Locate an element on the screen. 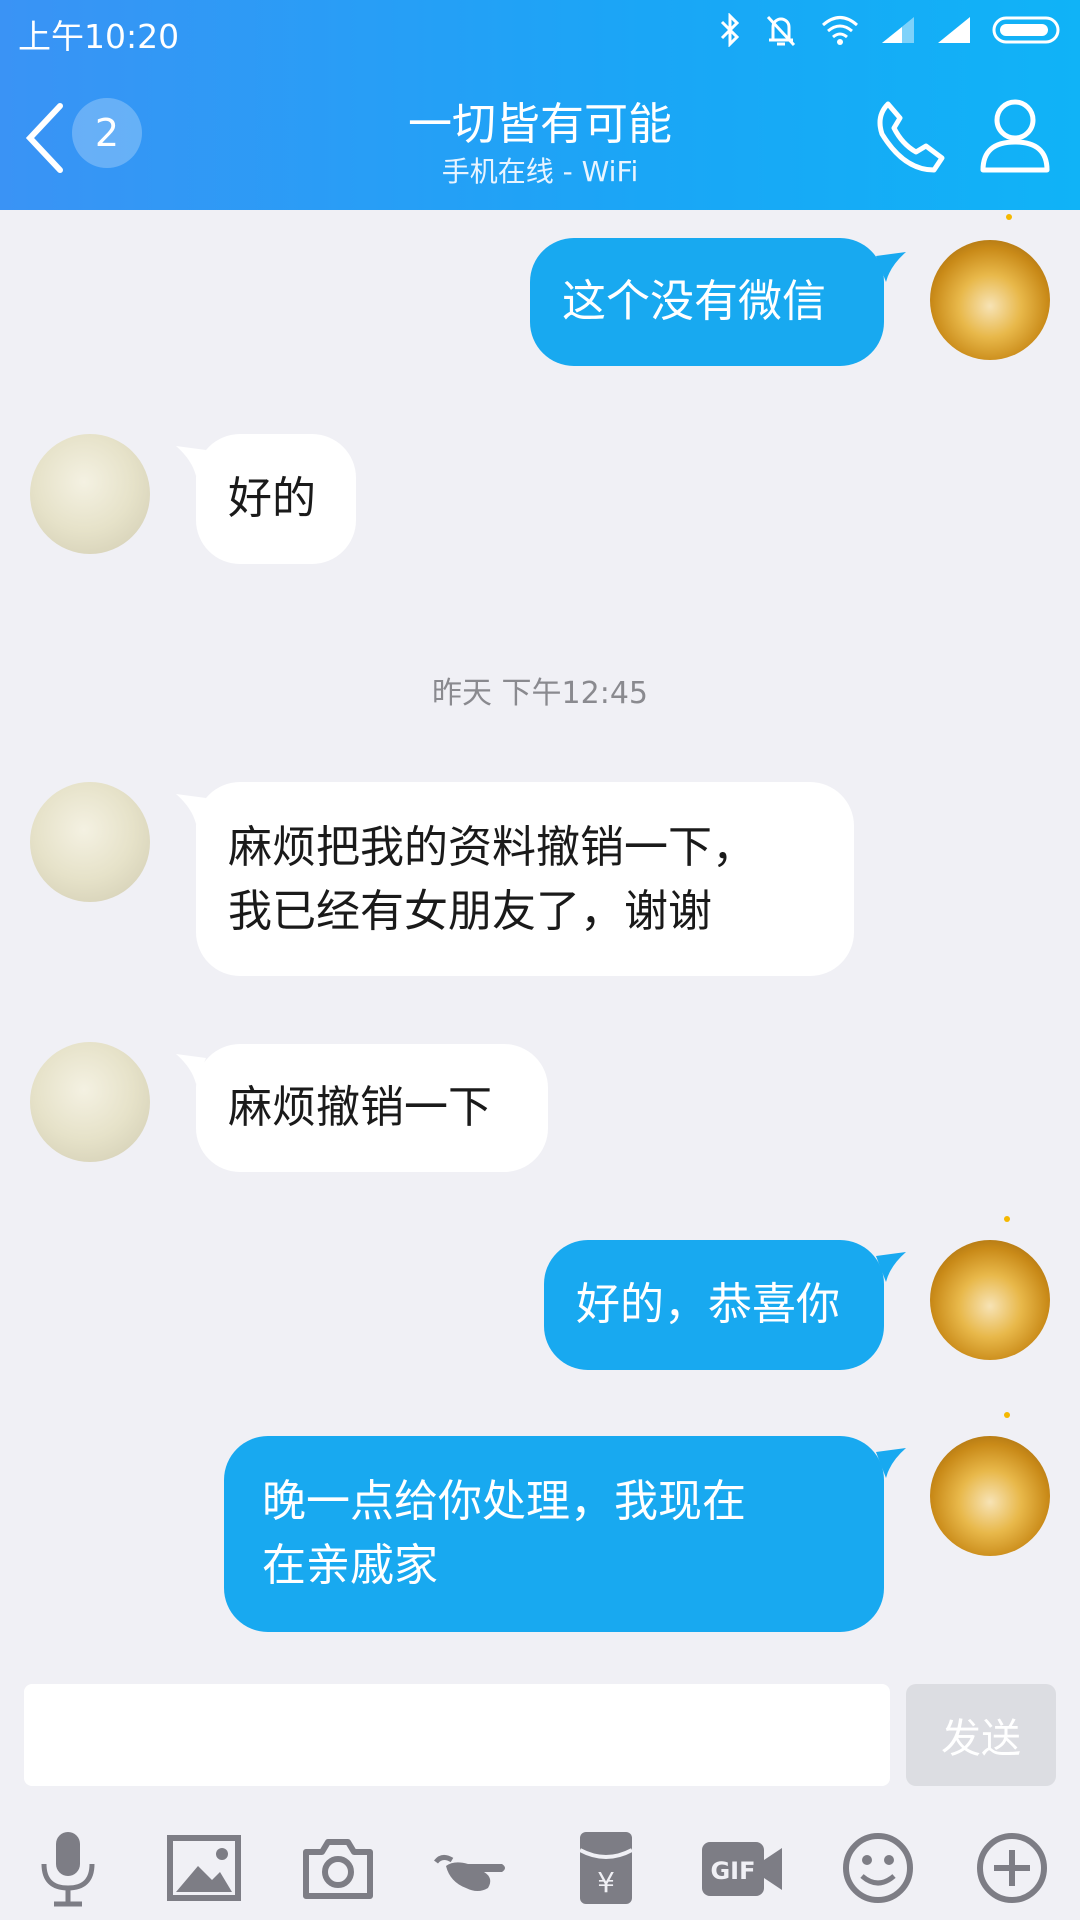 The width and height of the screenshot is (1080, 1920). gif-icon: GIF is located at coordinates (742, 1868).